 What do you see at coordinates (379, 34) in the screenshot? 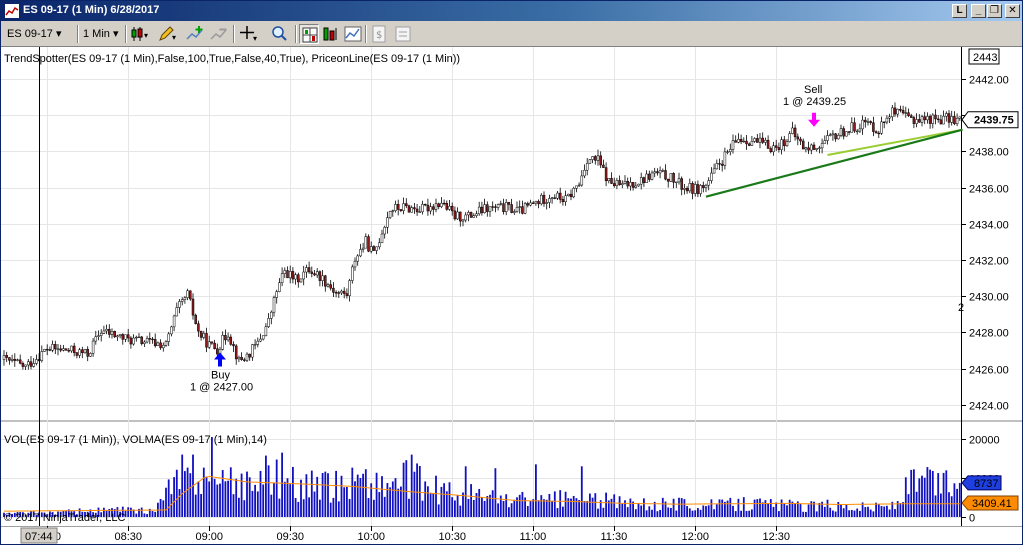
I see `dollar-icon: $` at bounding box center [379, 34].